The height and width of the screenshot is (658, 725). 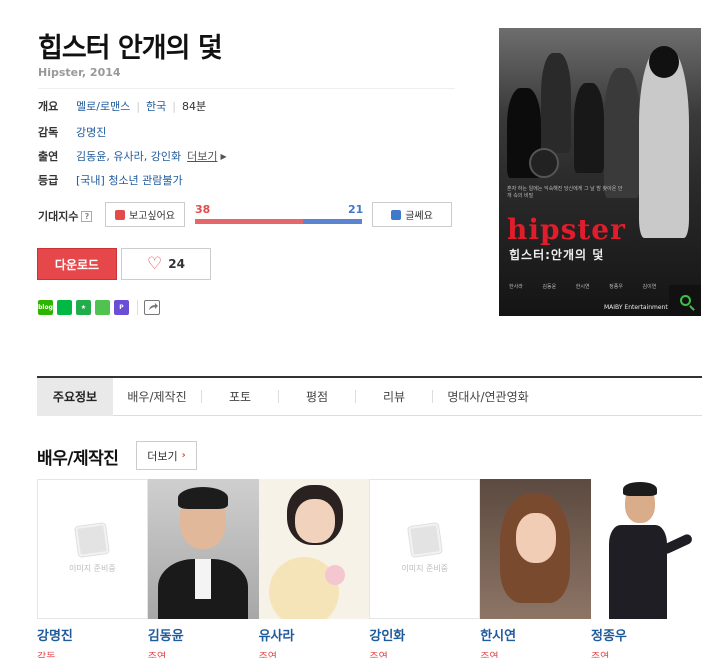 What do you see at coordinates (176, 264) in the screenshot?
I see `like-count: 24` at bounding box center [176, 264].